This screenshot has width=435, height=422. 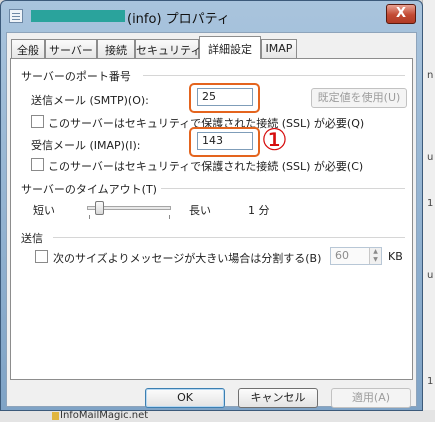 What do you see at coordinates (187, 258) in the screenshot?
I see `split-message-label: 次のサイズよりメッセージが大きい場合は分割する(B)` at bounding box center [187, 258].